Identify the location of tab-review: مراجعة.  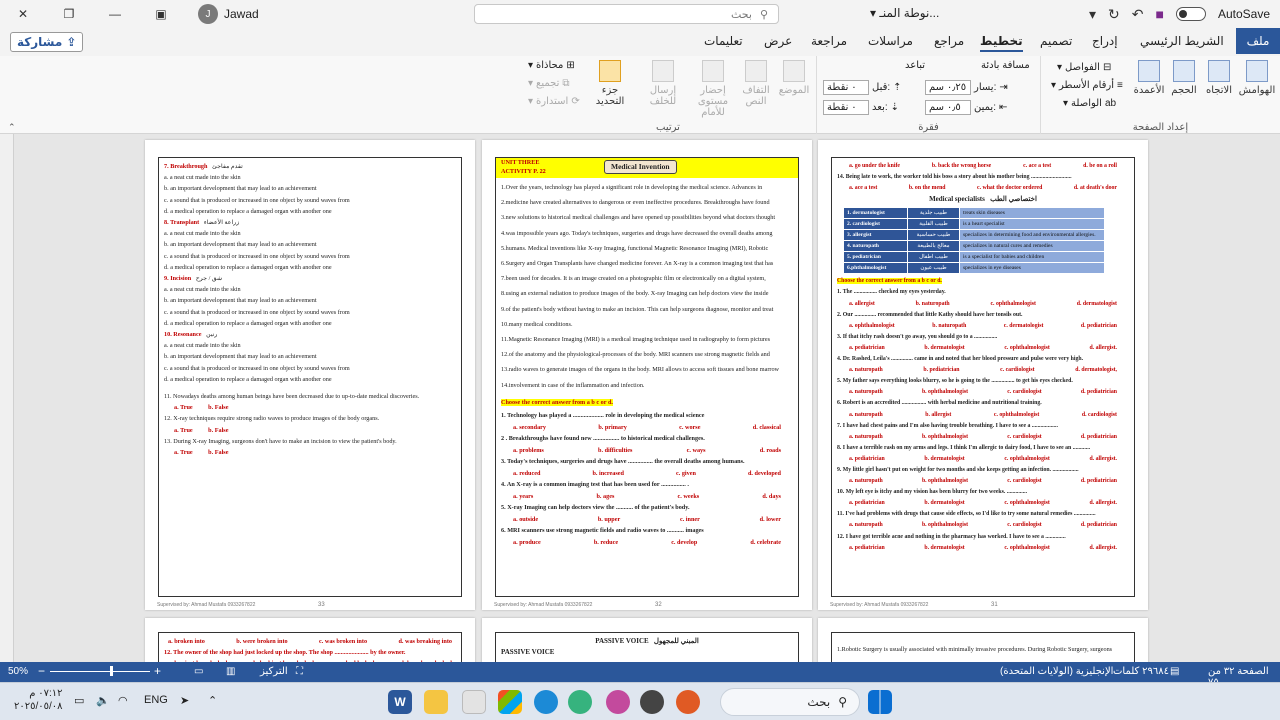
(829, 41).